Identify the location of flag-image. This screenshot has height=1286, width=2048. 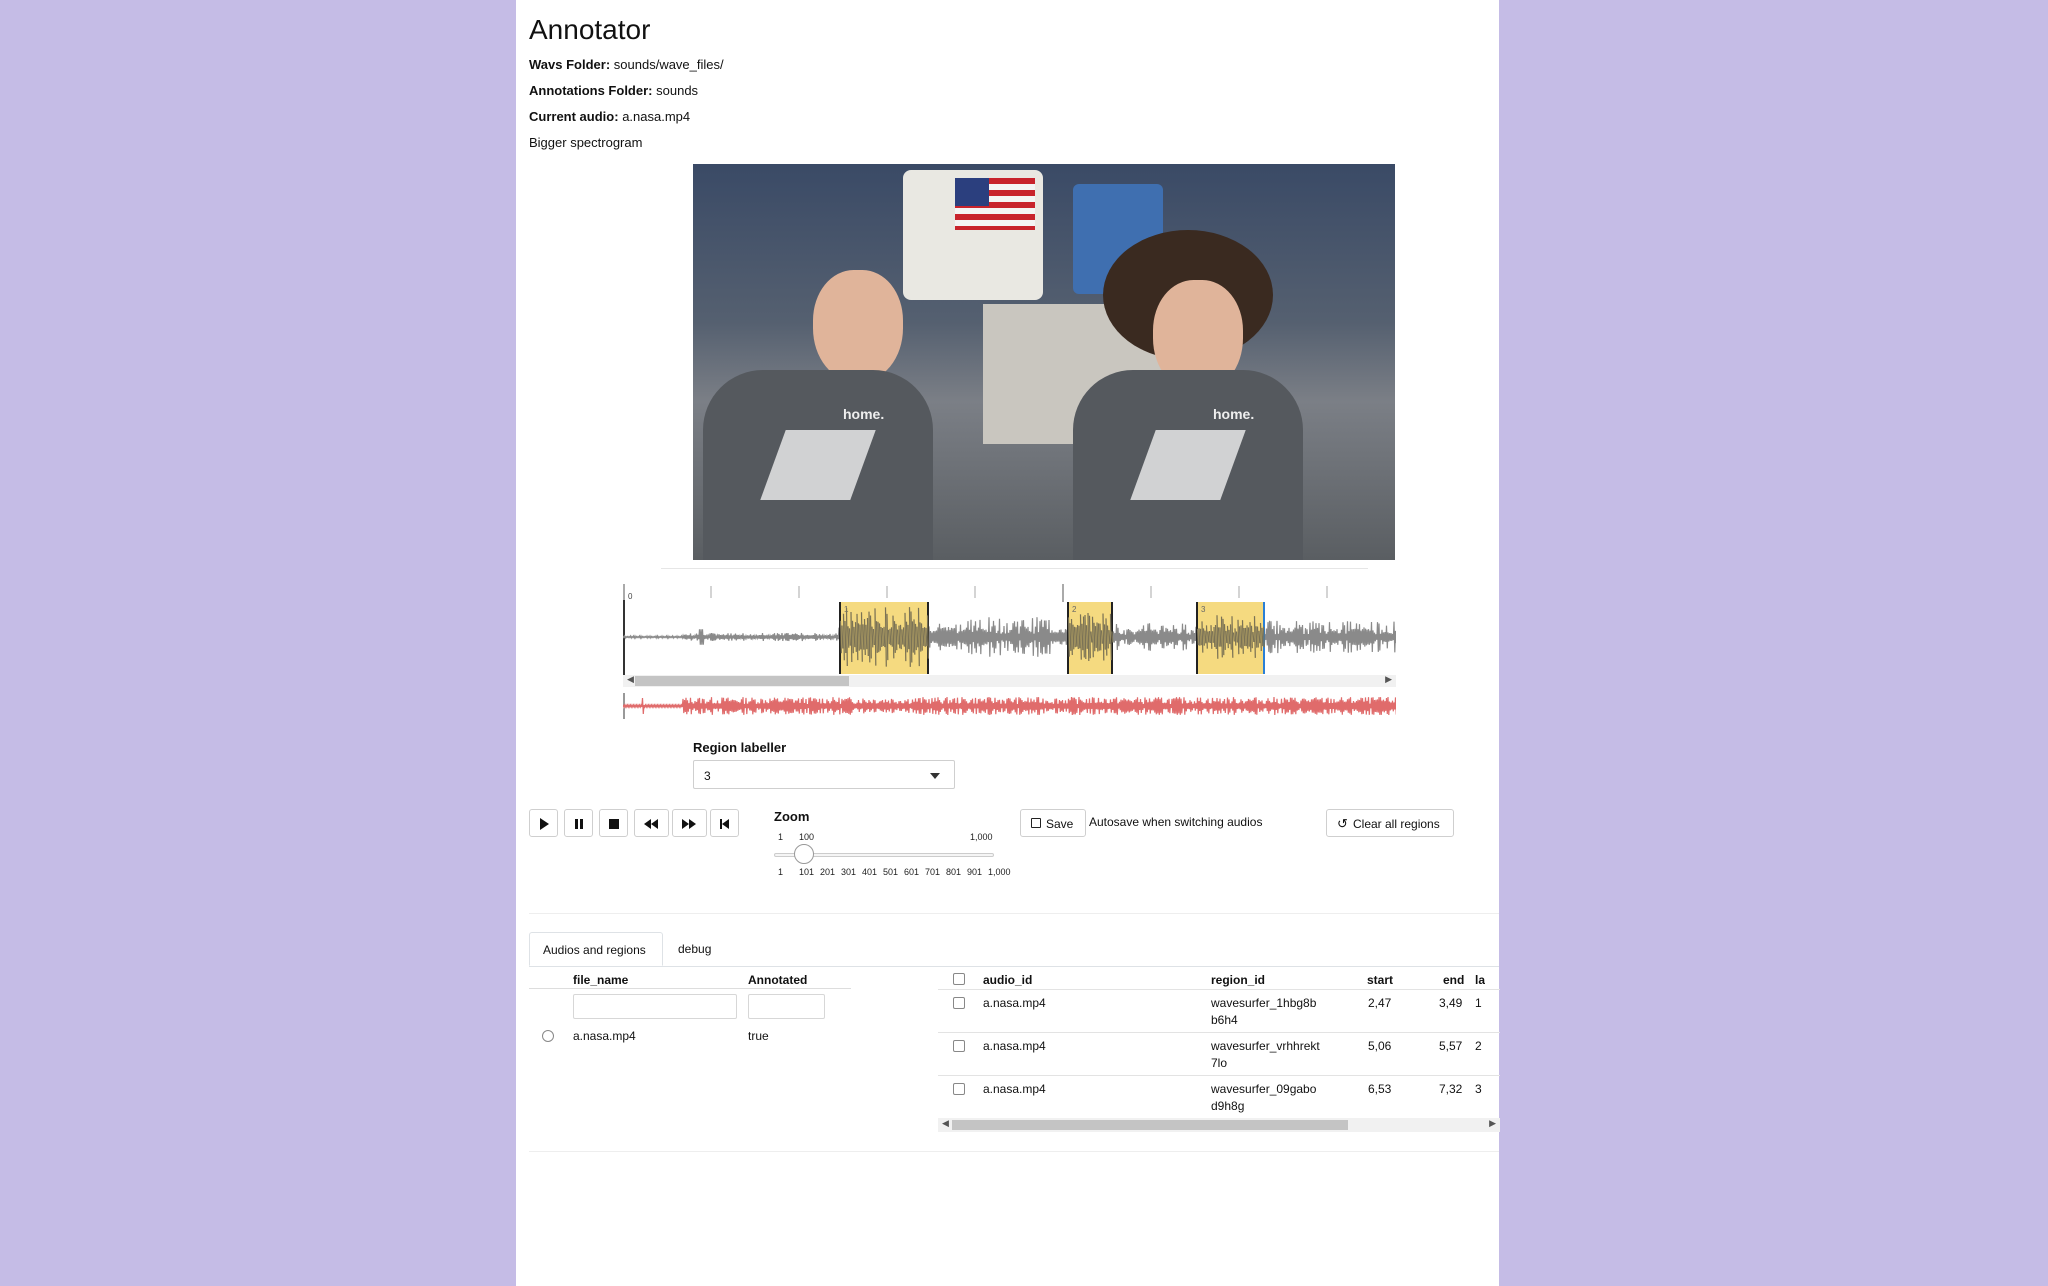
(995, 204).